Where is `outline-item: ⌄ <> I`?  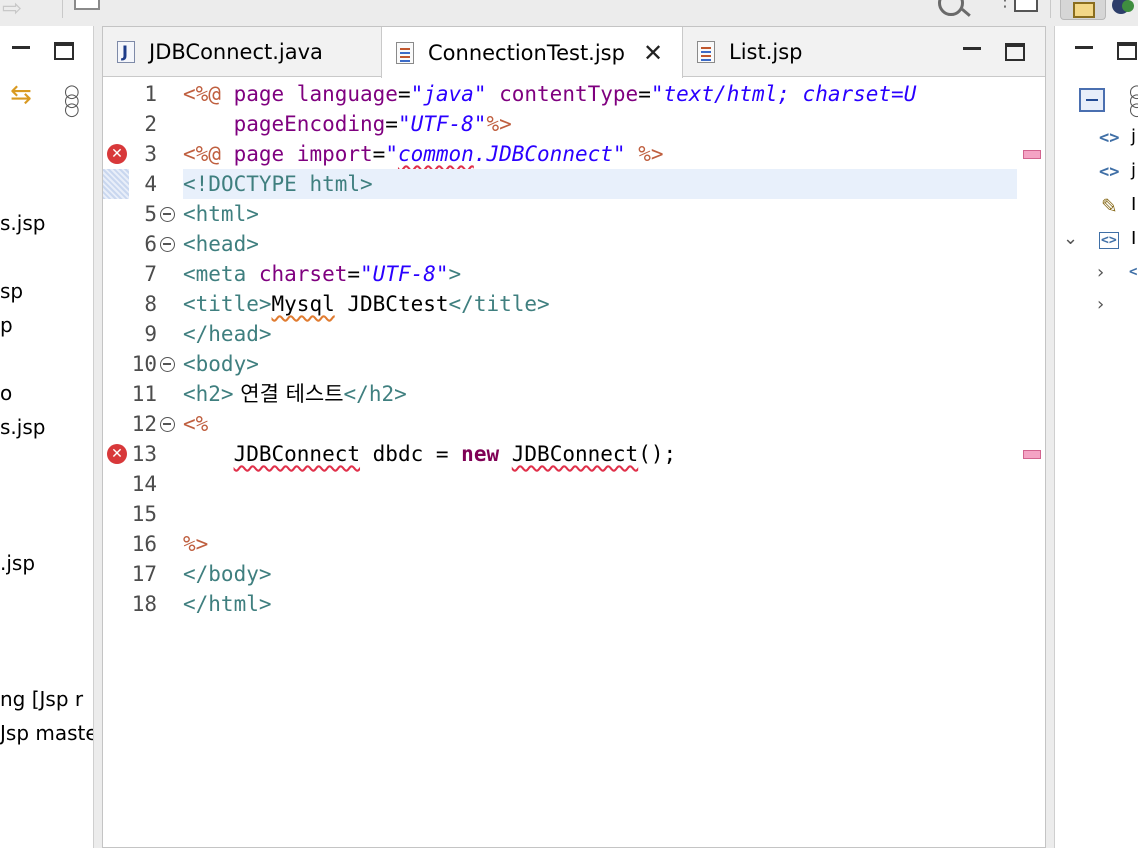
outline-item: ⌄ <> I is located at coordinates (1096, 241).